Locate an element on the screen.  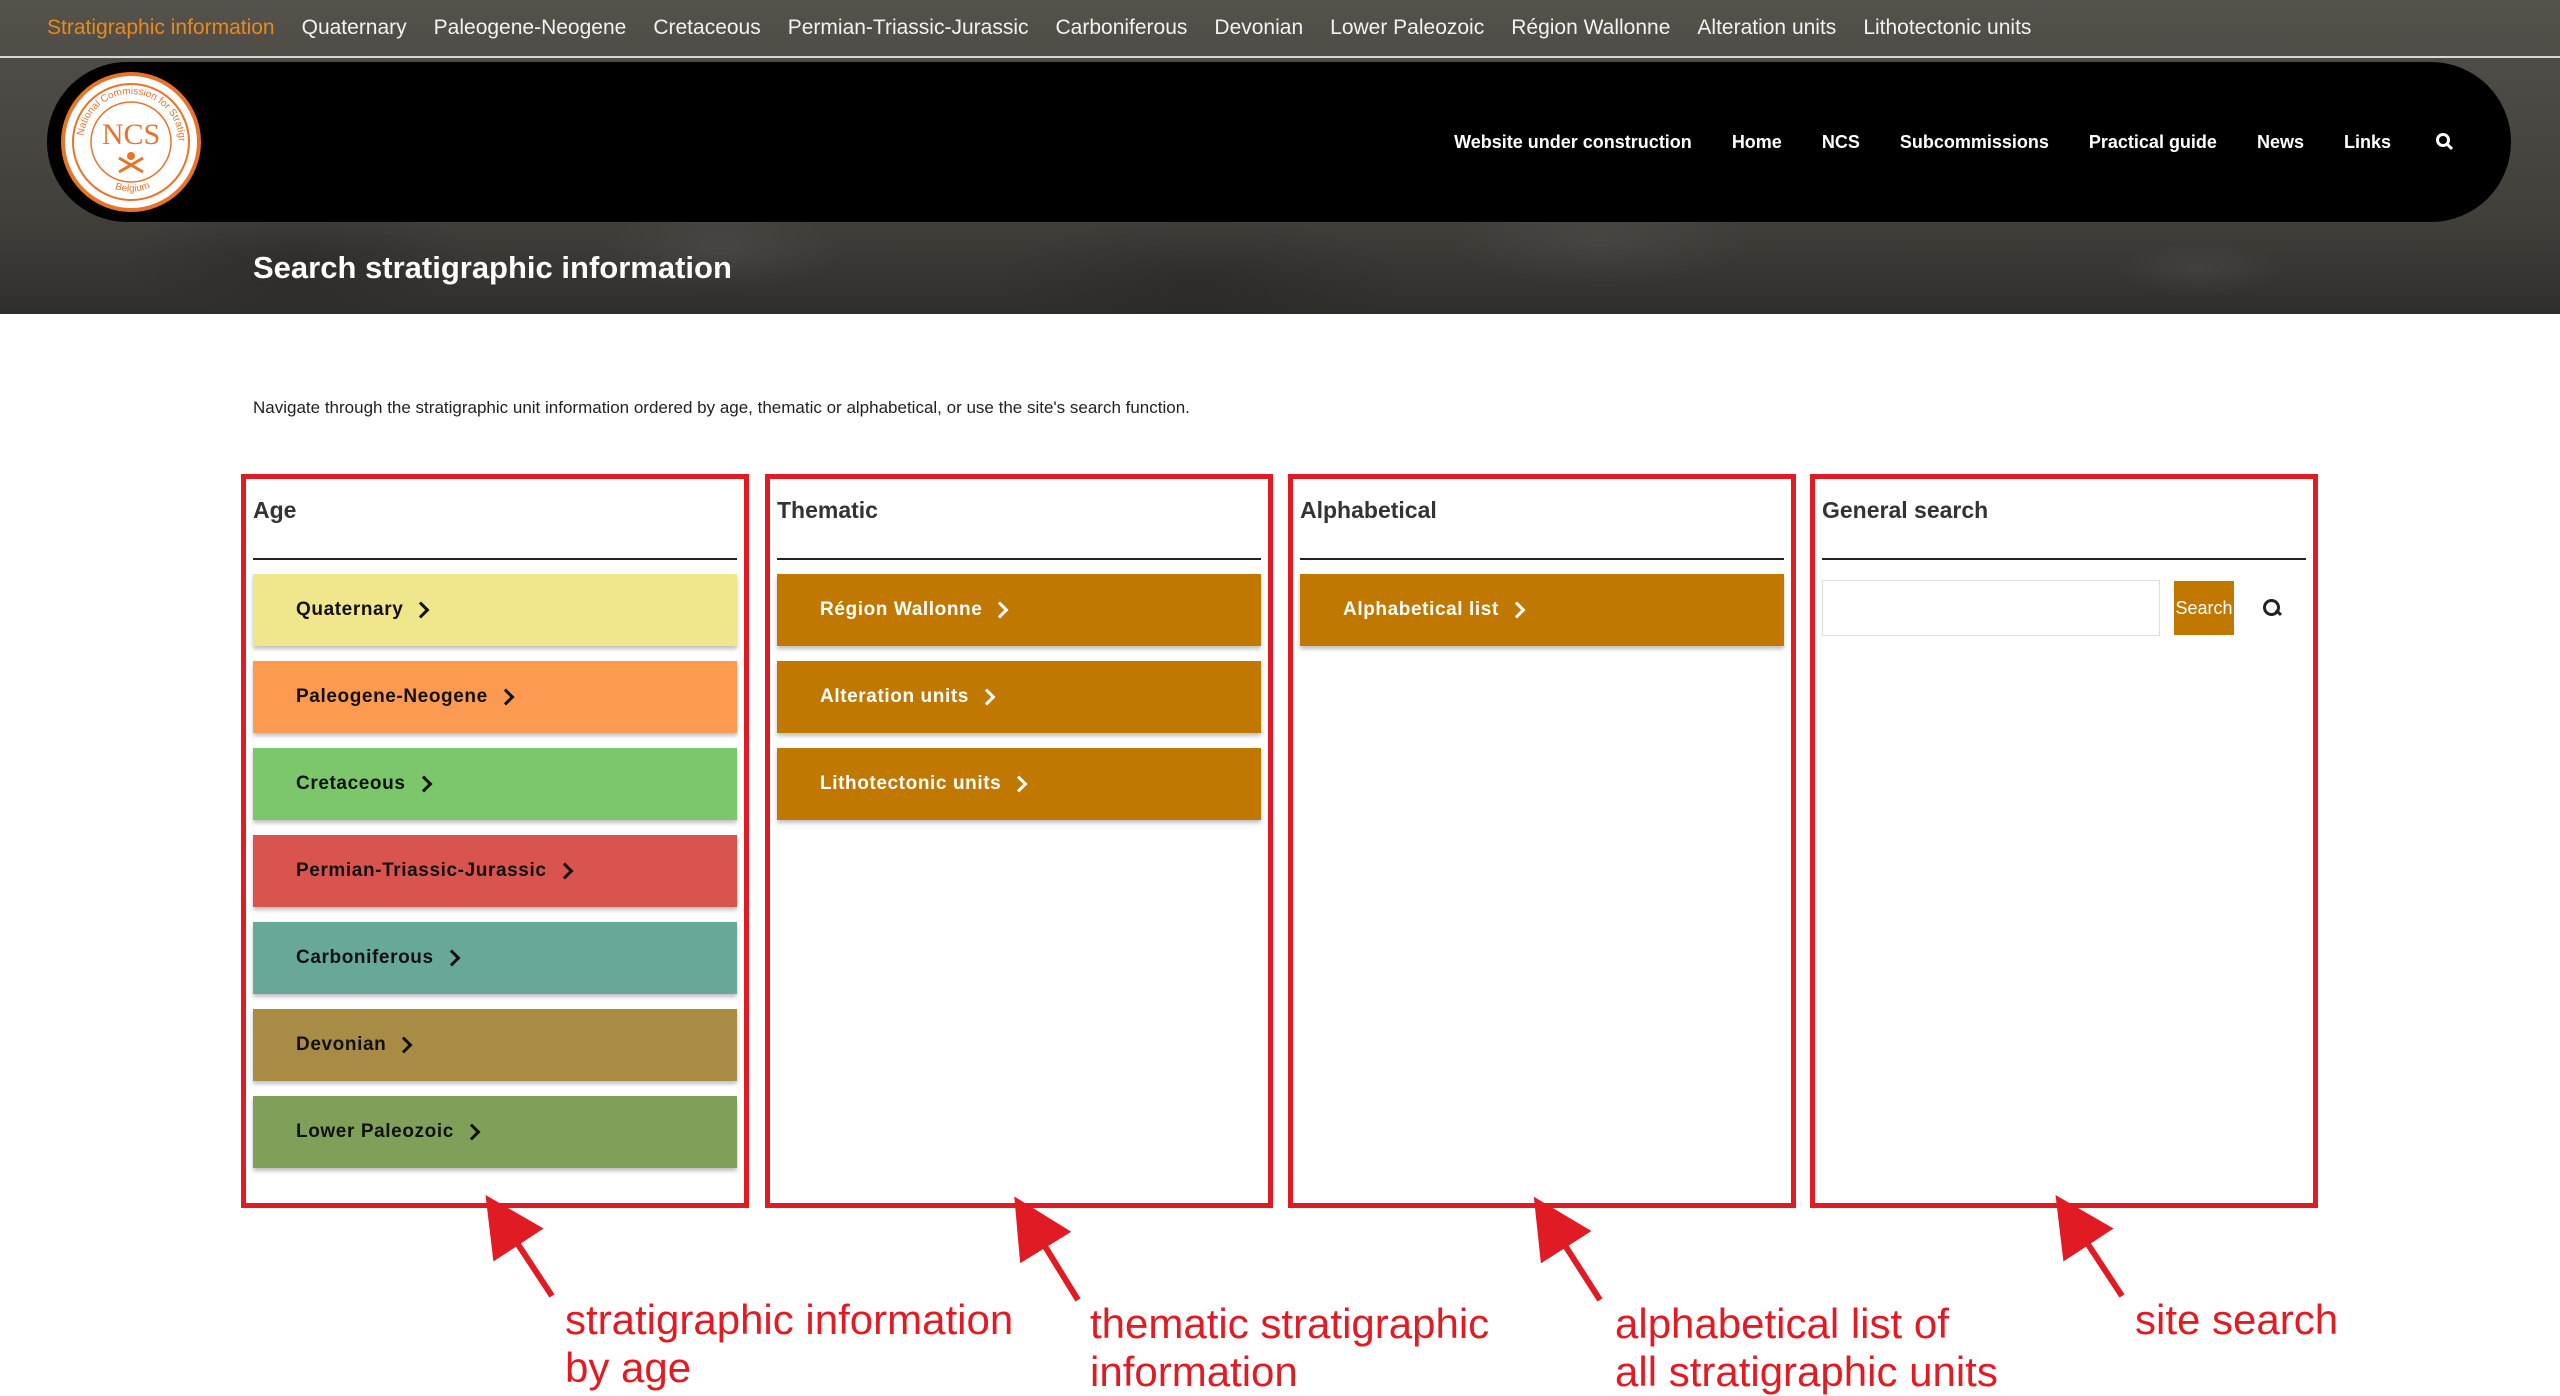
arrow-age is located at coordinates (520, 1246).